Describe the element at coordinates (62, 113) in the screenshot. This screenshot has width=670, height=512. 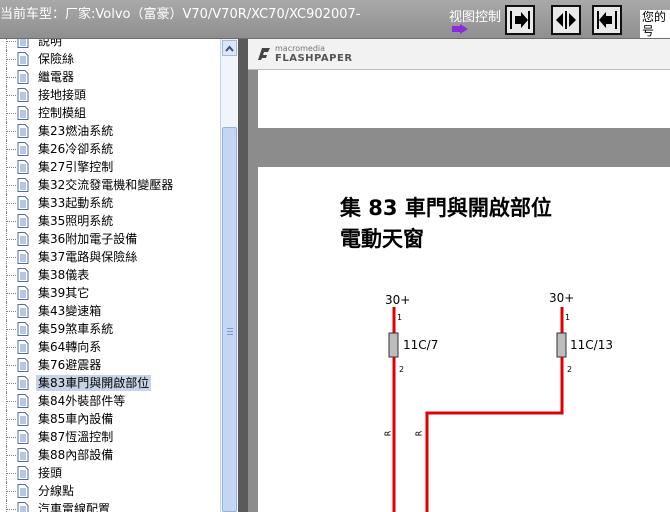
I see `tree-item-label: 控制模組` at that location.